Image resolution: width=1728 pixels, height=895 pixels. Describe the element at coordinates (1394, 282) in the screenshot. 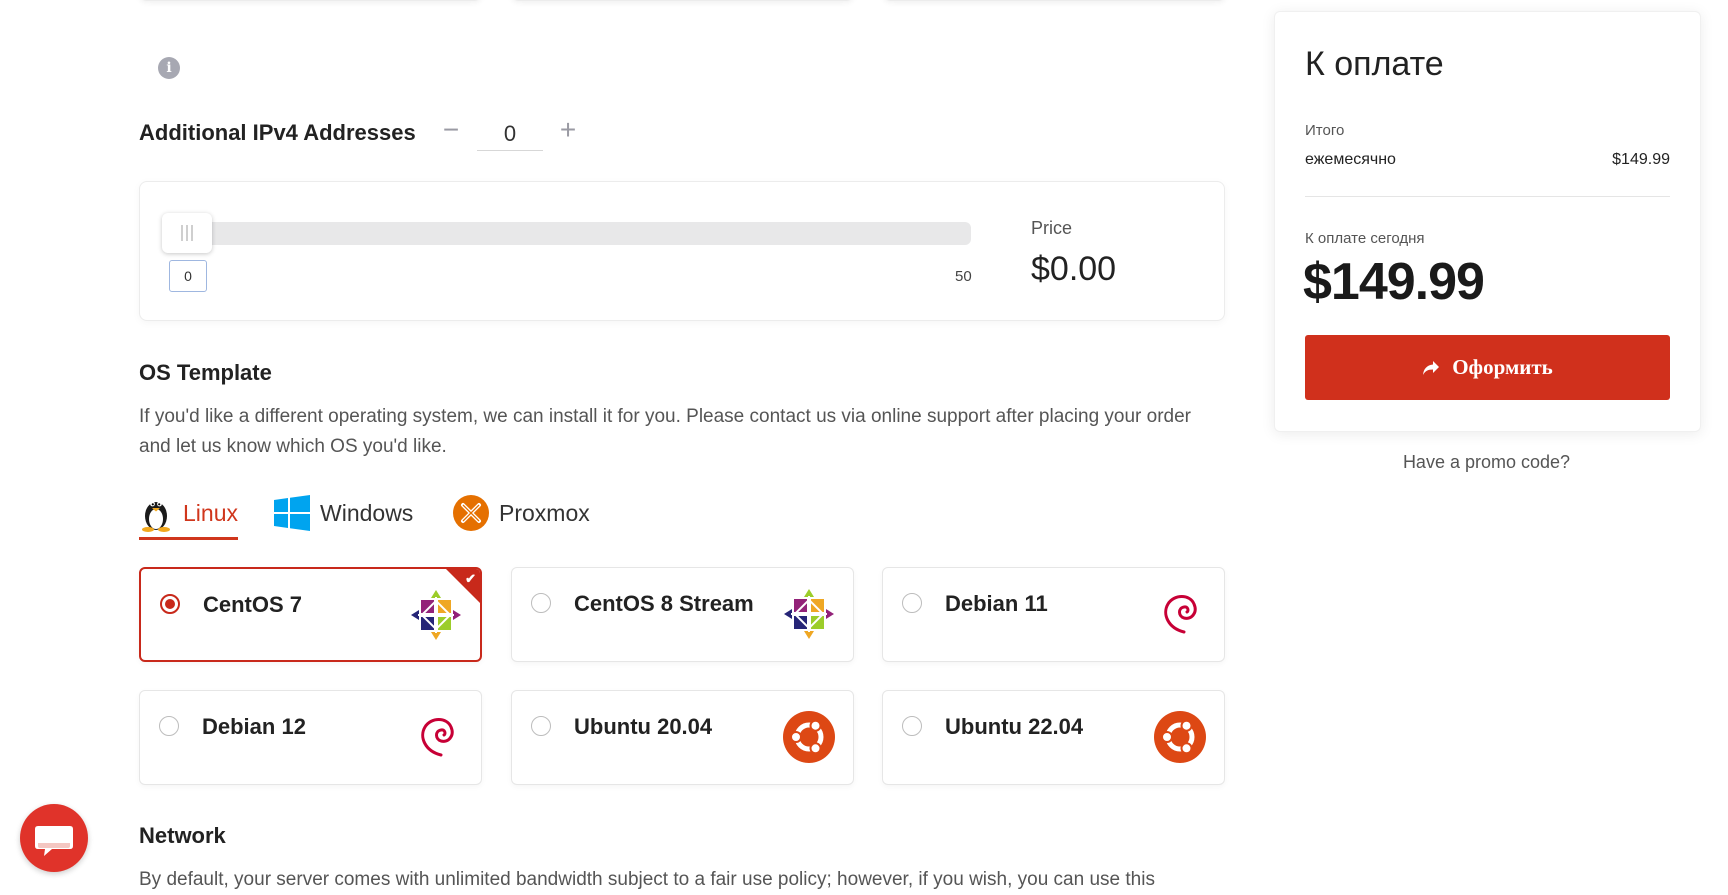

I see `due-today-total: $149.99` at that location.